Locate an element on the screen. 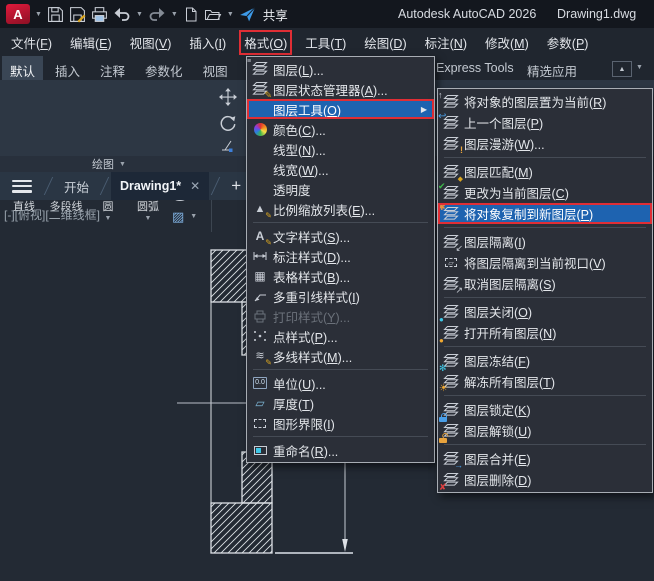  autocad-logo-icon: A is located at coordinates (18, 14).